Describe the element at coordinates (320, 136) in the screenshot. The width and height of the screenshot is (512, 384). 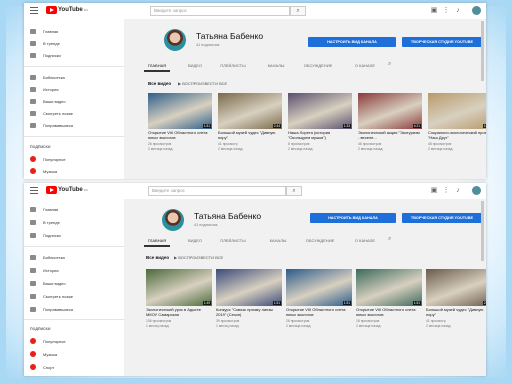
I see `video-title: Наша Лорета (история "Окольцуем мушки")` at that location.